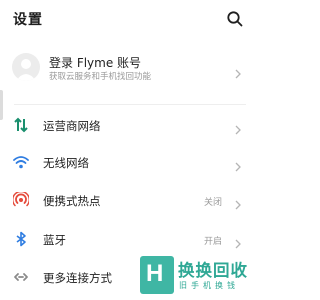  What do you see at coordinates (21, 199) in the screenshot?
I see `hotspot-icon` at bounding box center [21, 199].